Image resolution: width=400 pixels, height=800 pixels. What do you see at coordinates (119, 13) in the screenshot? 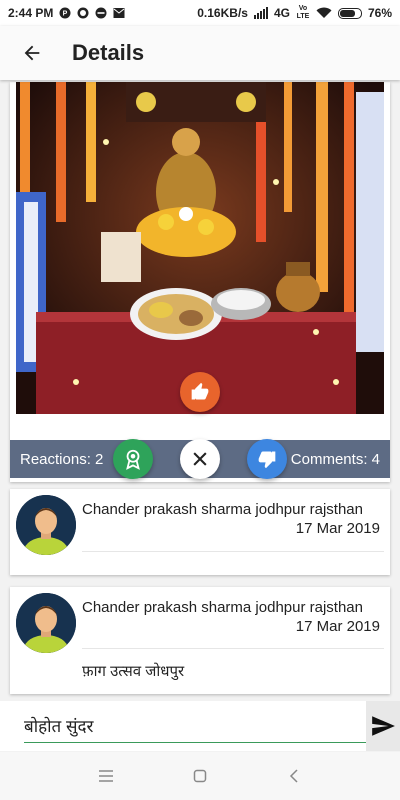
I see `mail-icon` at bounding box center [119, 13].